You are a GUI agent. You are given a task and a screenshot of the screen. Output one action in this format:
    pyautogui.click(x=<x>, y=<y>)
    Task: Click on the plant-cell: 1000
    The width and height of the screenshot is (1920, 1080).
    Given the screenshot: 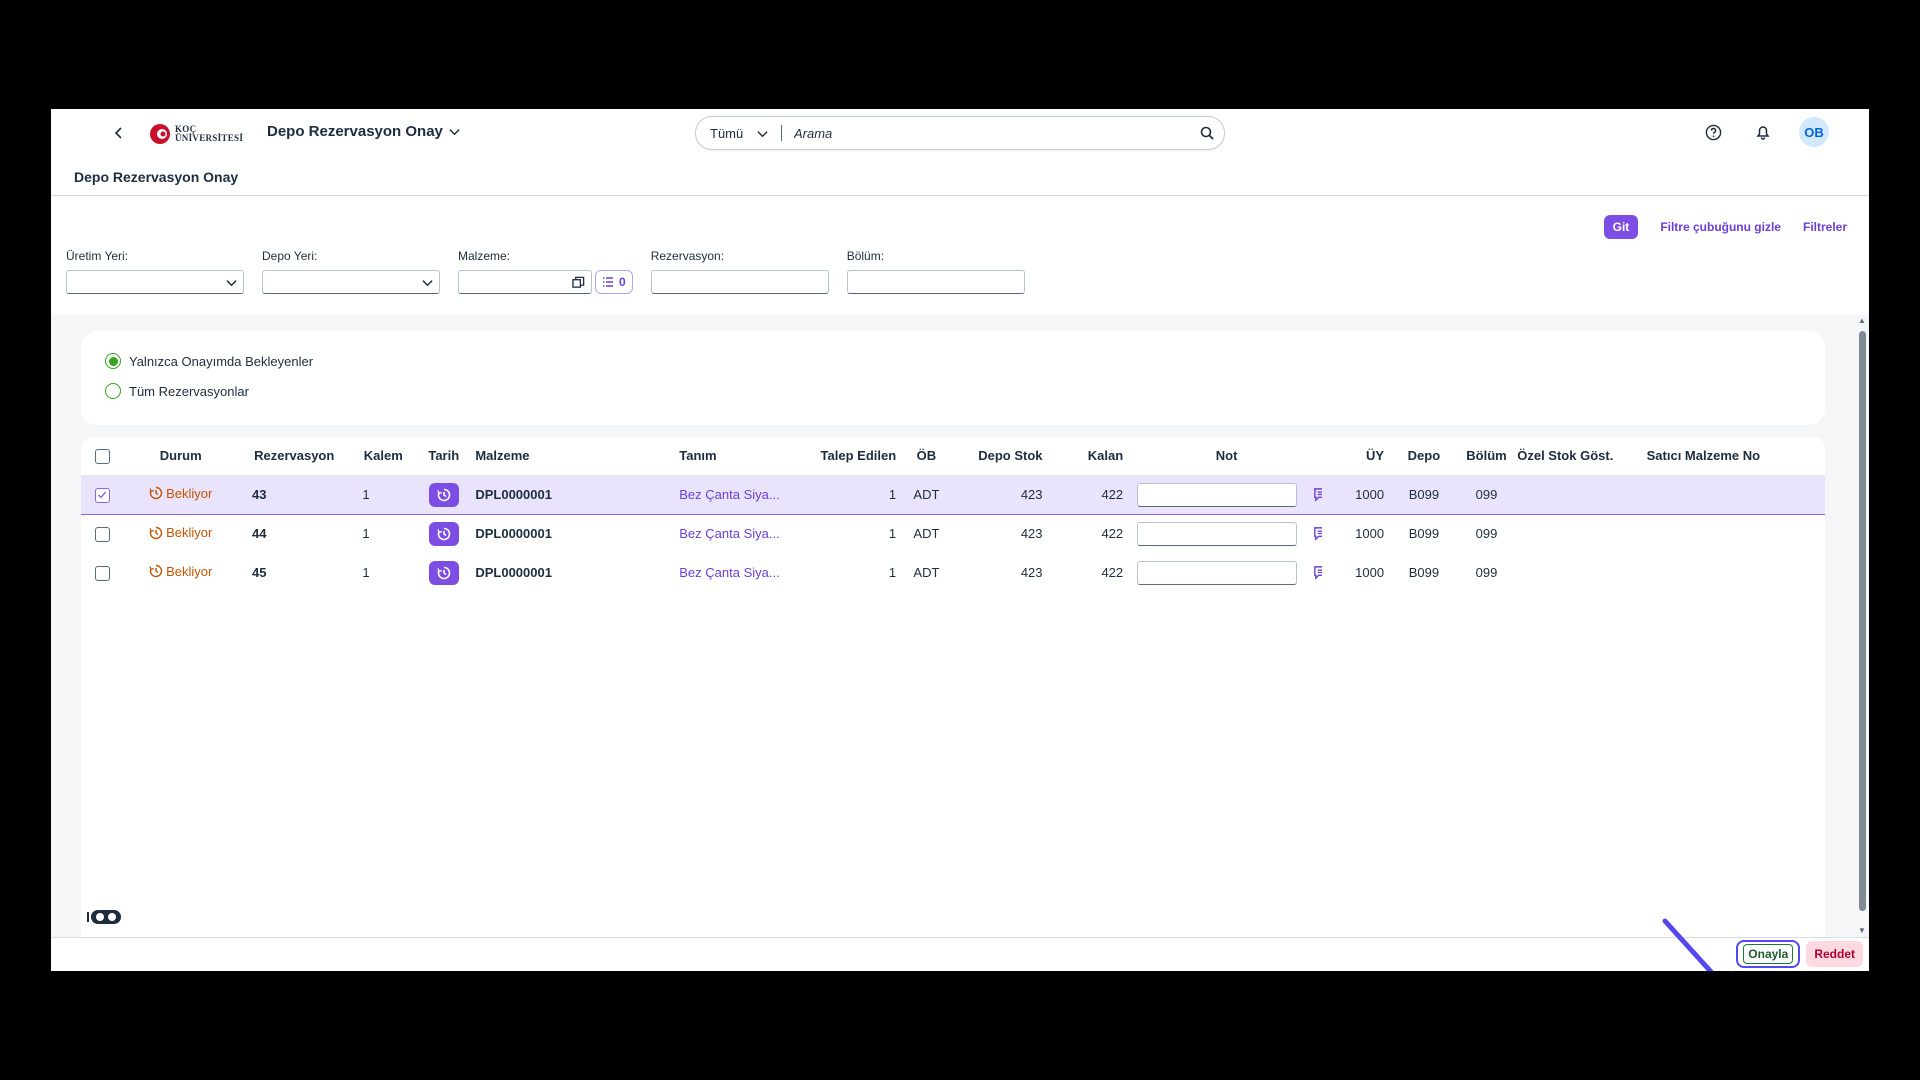 What is the action you would take?
    pyautogui.click(x=1357, y=494)
    